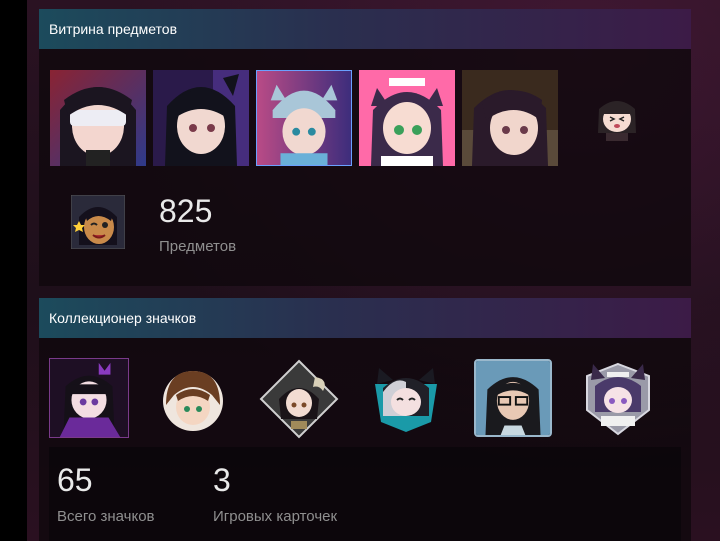 This screenshot has height=541, width=720. Describe the element at coordinates (13, 270) in the screenshot. I see `left-dark-strip` at that location.